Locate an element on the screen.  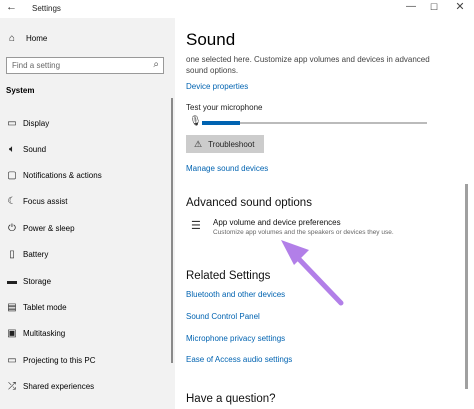
sidebar-item-label: Battery is located at coordinates (36, 254).